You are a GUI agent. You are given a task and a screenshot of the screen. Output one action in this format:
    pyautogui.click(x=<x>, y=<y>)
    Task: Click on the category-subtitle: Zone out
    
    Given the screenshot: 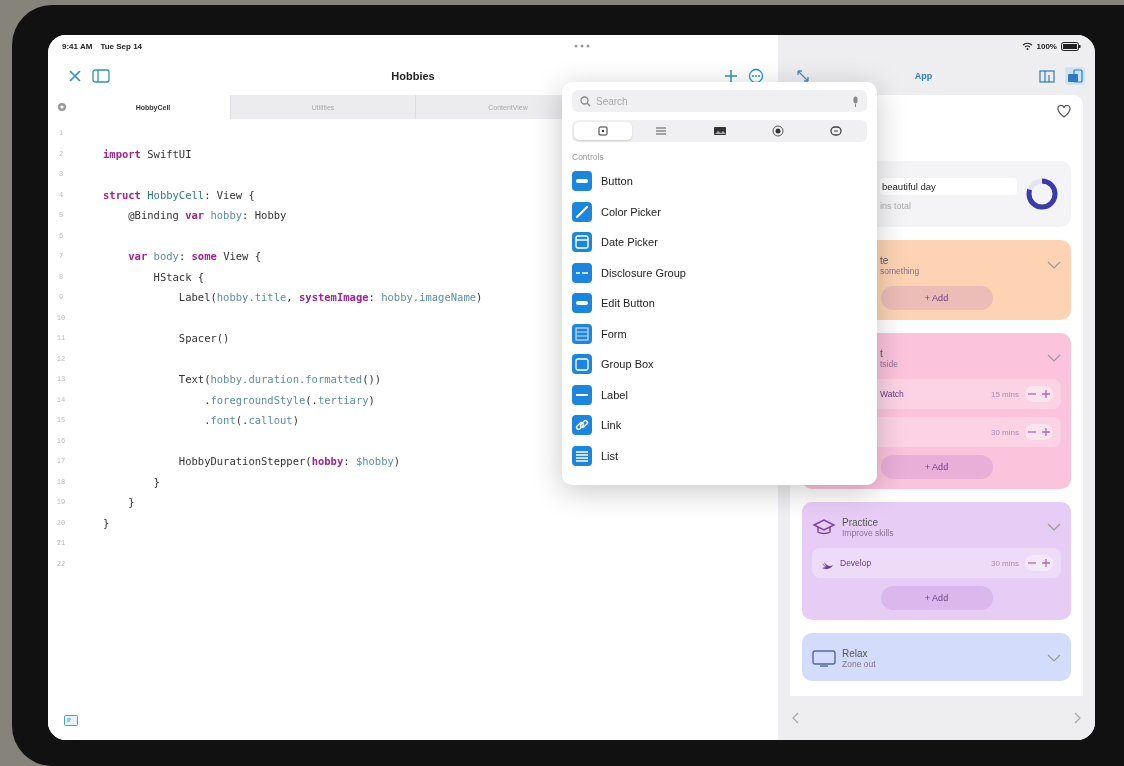 What is the action you would take?
    pyautogui.click(x=859, y=663)
    